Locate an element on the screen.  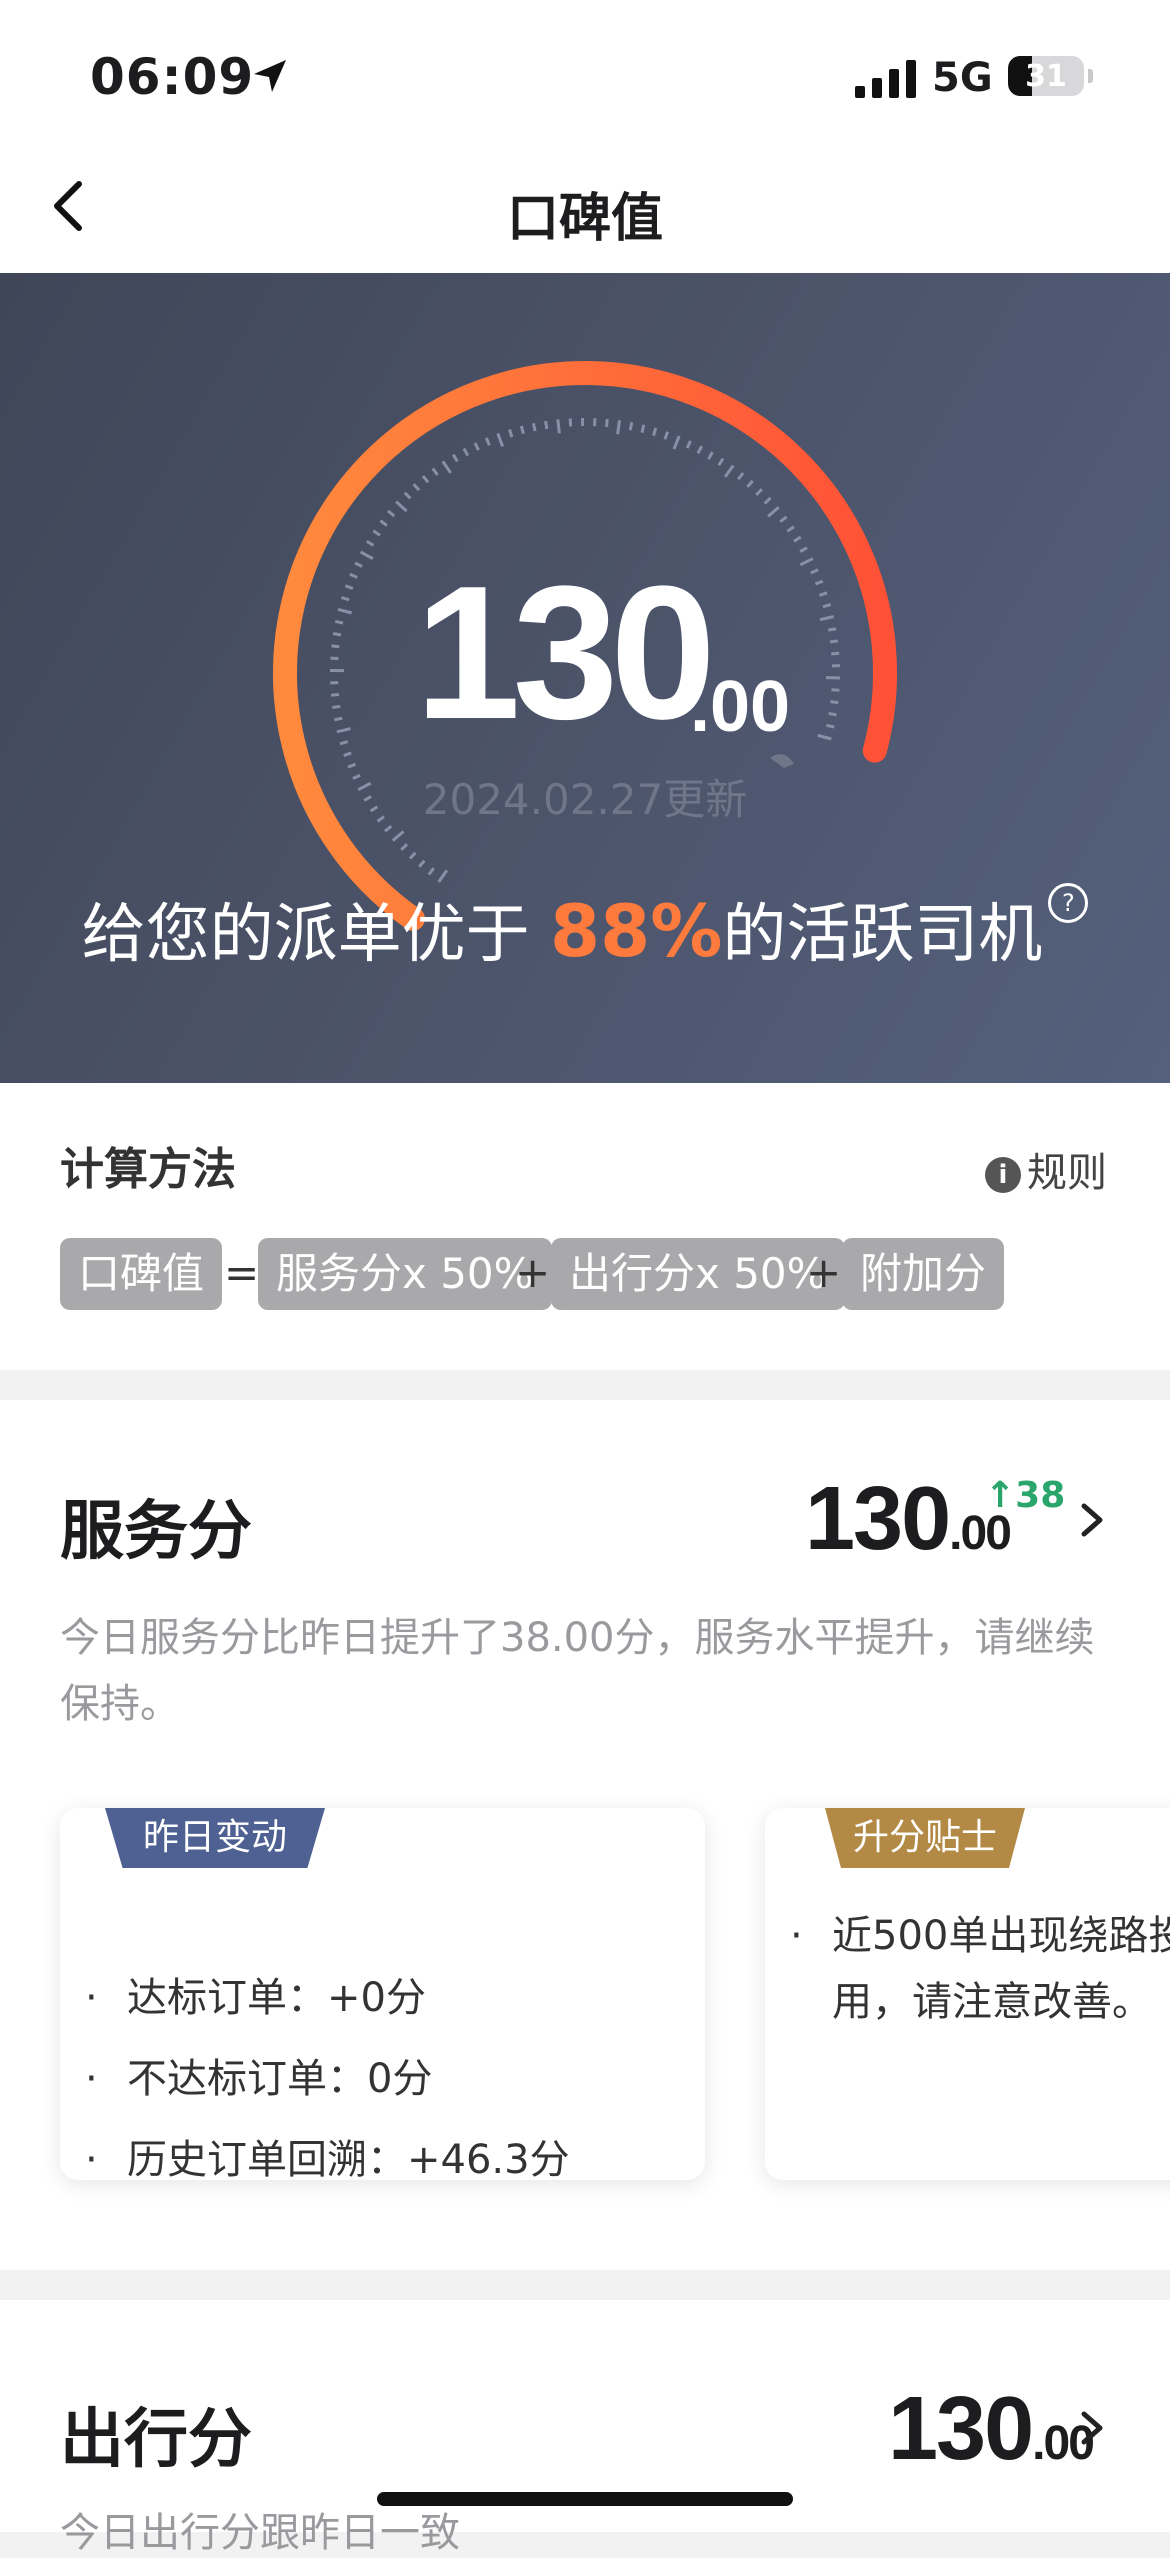
service-score-integer: 130 is located at coordinates (877, 1519).